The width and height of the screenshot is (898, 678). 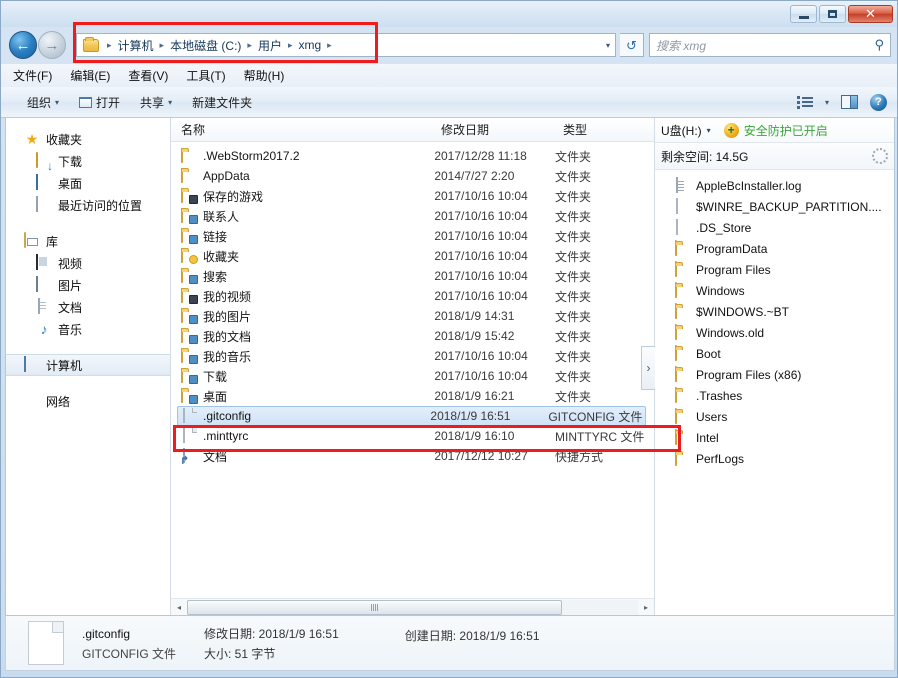 I want to click on table-row: .minttyrc 2018/1/9 16:10 MINTTYRC 文件, so click(x=412, y=436).